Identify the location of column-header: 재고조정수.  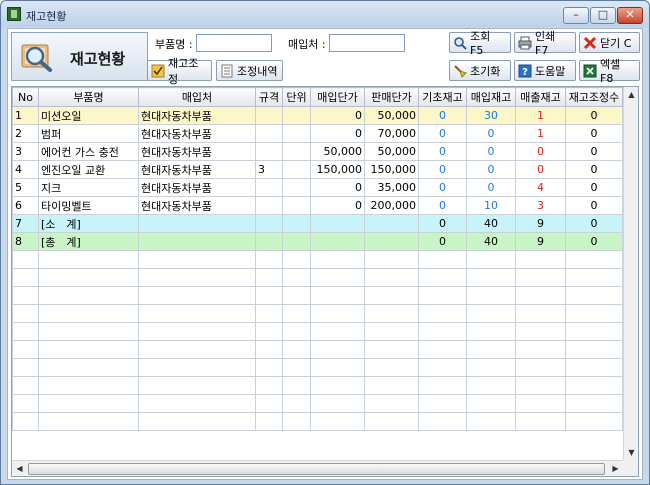
(594, 97).